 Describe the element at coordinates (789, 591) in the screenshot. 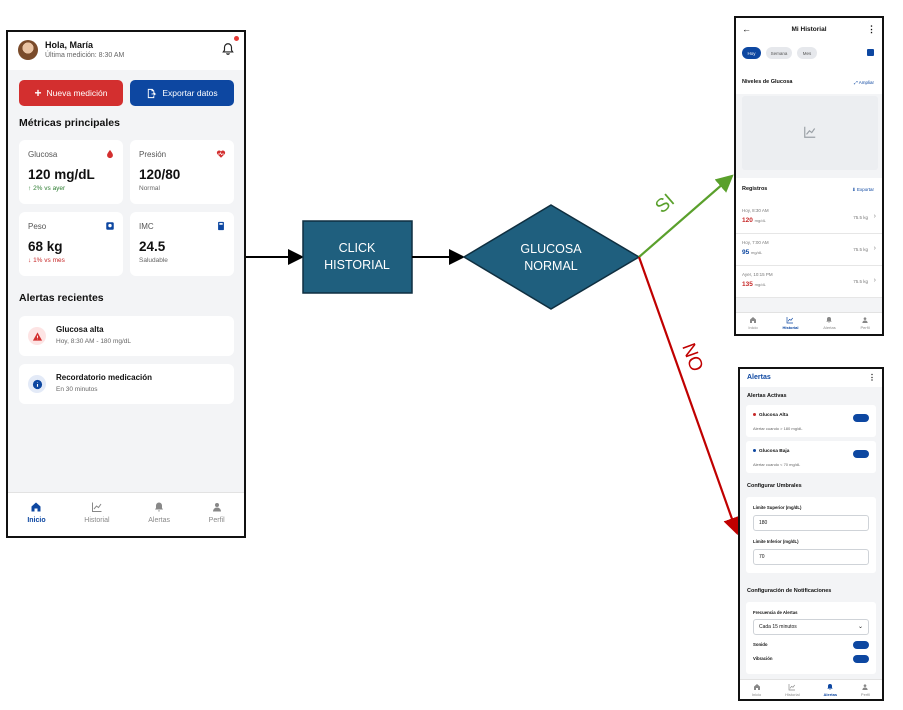

I see `notifications-title: Configuración de Notificaciones` at that location.